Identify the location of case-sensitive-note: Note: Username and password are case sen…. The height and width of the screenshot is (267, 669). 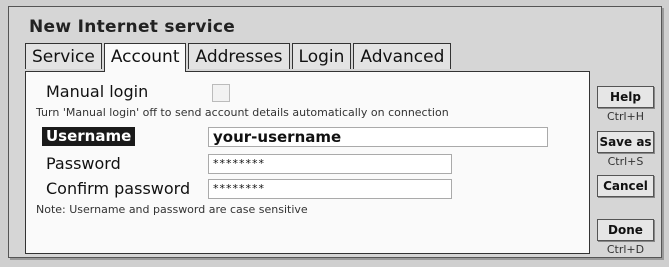
(172, 209).